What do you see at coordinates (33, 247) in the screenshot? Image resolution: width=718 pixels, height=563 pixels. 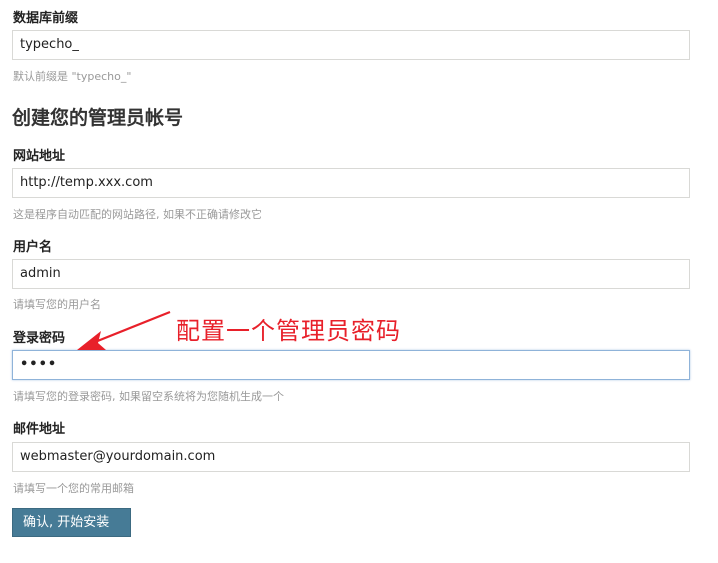 I see `username-label: 用户名` at bounding box center [33, 247].